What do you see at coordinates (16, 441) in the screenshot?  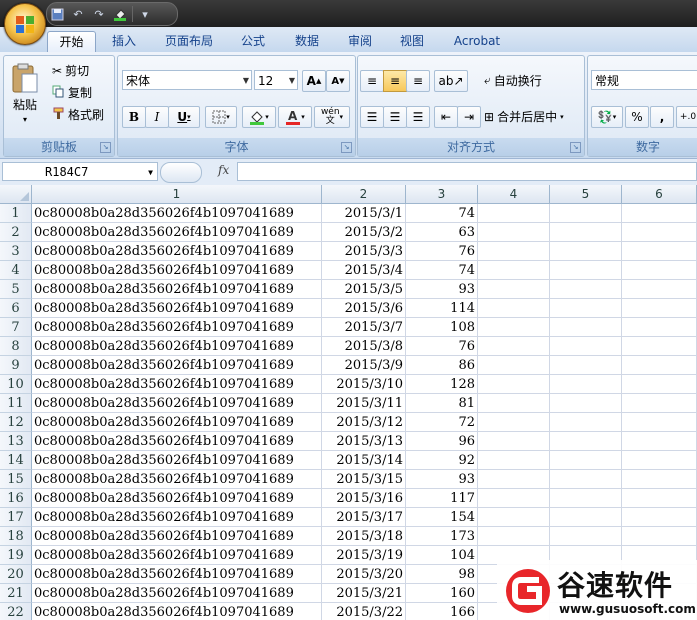 I see `row-header: 13` at bounding box center [16, 441].